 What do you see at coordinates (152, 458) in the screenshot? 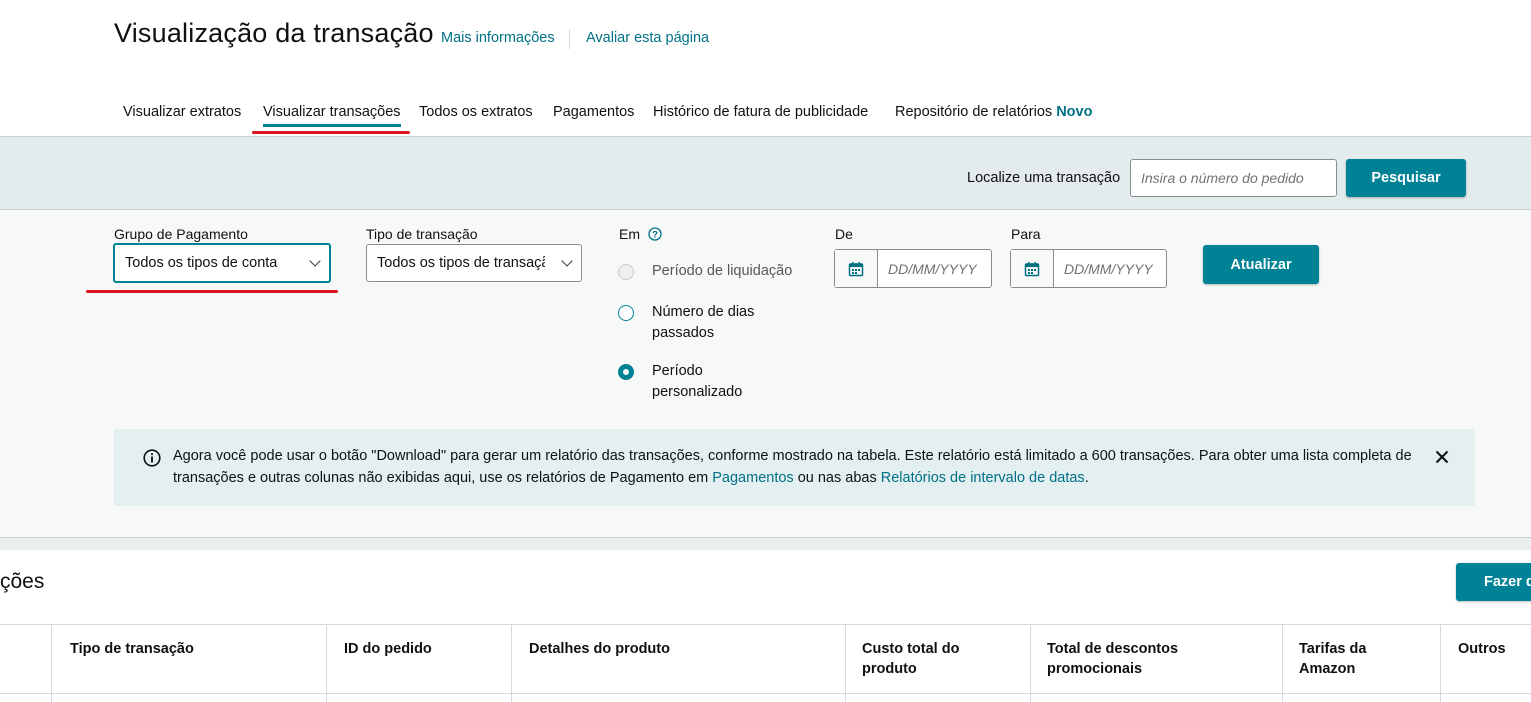
I see `info-icon` at bounding box center [152, 458].